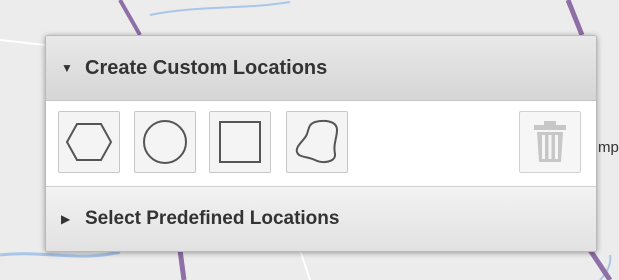 The width and height of the screenshot is (619, 280). What do you see at coordinates (206, 67) in the screenshot?
I see `create-custom-locations-title: Create Custom Locations` at bounding box center [206, 67].